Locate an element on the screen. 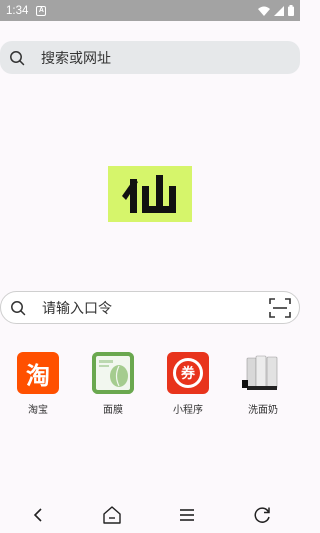 The height and width of the screenshot is (533, 320). battery-icon is located at coordinates (291, 10).